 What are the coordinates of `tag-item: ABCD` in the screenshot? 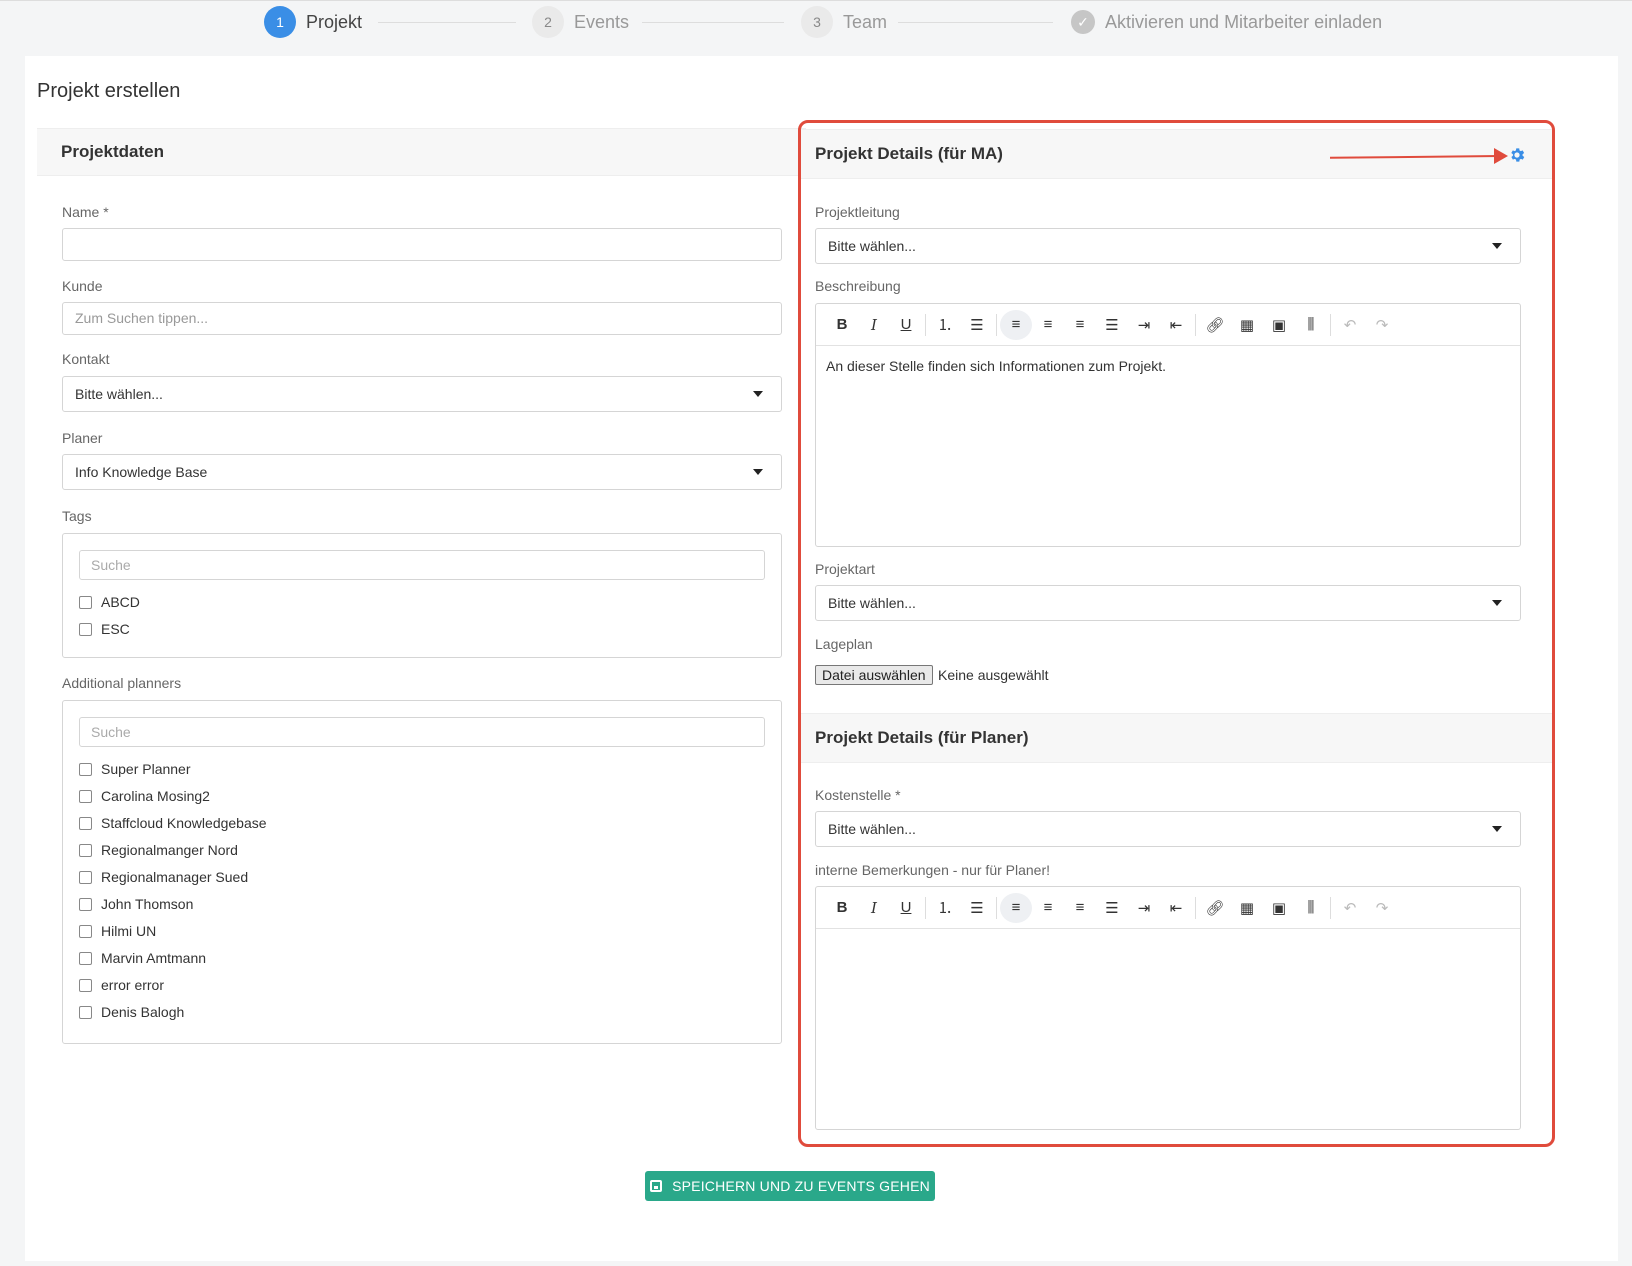 It's located at (109, 602).